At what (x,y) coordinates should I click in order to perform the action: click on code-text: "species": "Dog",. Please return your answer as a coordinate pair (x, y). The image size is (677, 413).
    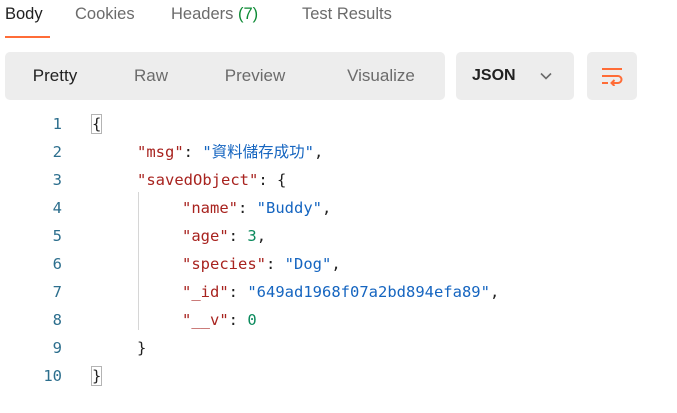
    Looking at the image, I should click on (261, 264).